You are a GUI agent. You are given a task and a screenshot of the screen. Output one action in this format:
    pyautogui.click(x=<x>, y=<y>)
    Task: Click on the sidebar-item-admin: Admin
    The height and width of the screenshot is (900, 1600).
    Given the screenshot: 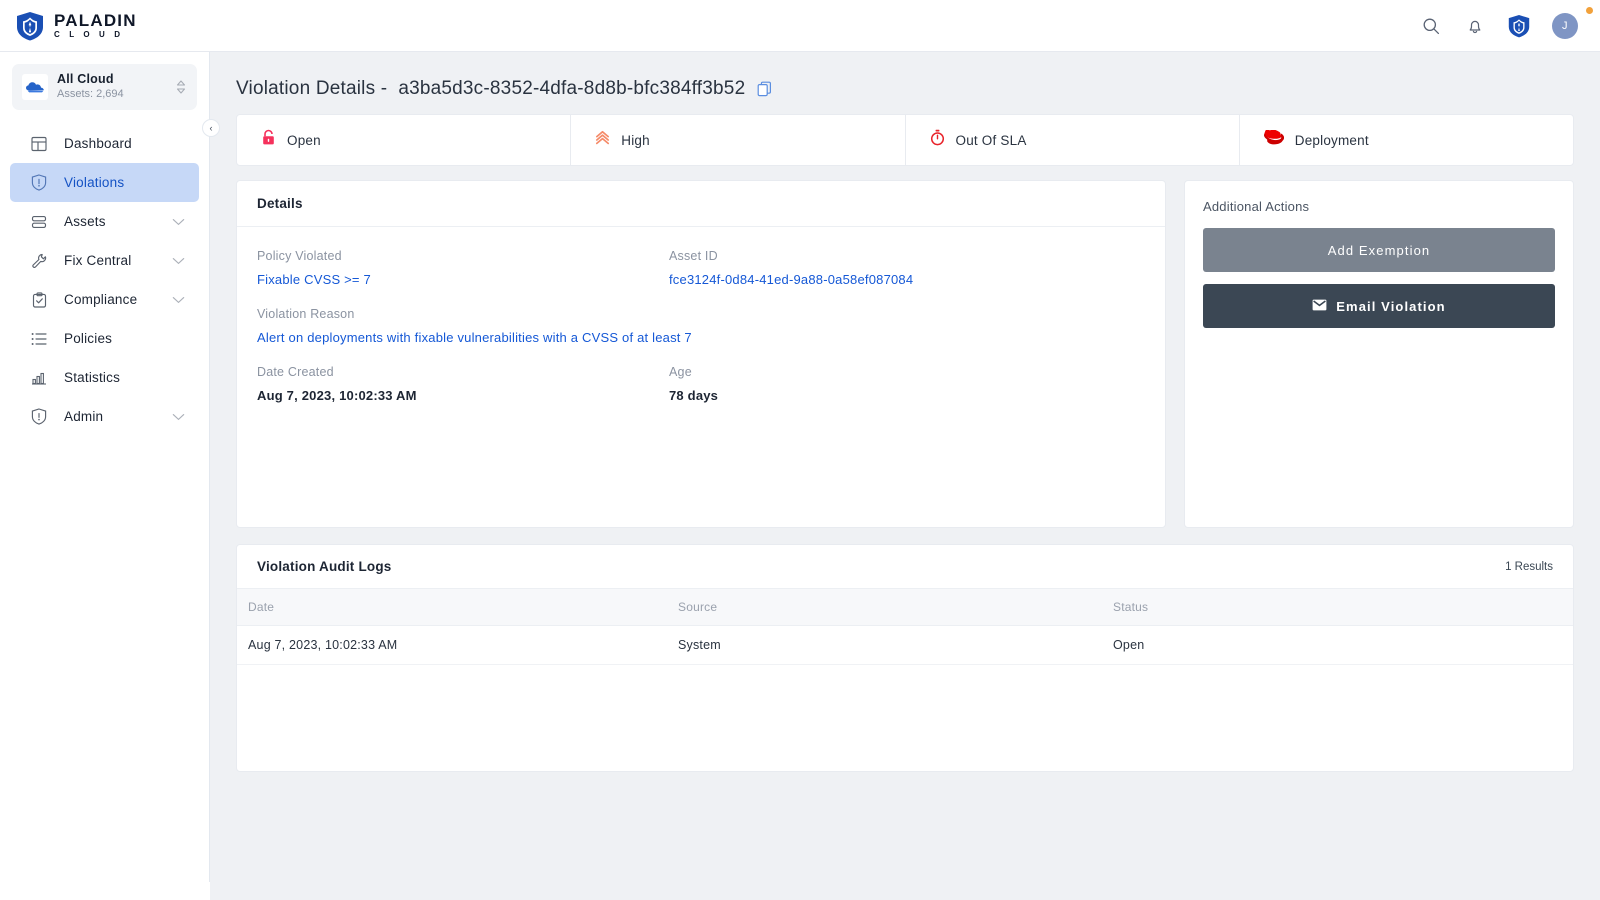 What is the action you would take?
    pyautogui.click(x=104, y=416)
    